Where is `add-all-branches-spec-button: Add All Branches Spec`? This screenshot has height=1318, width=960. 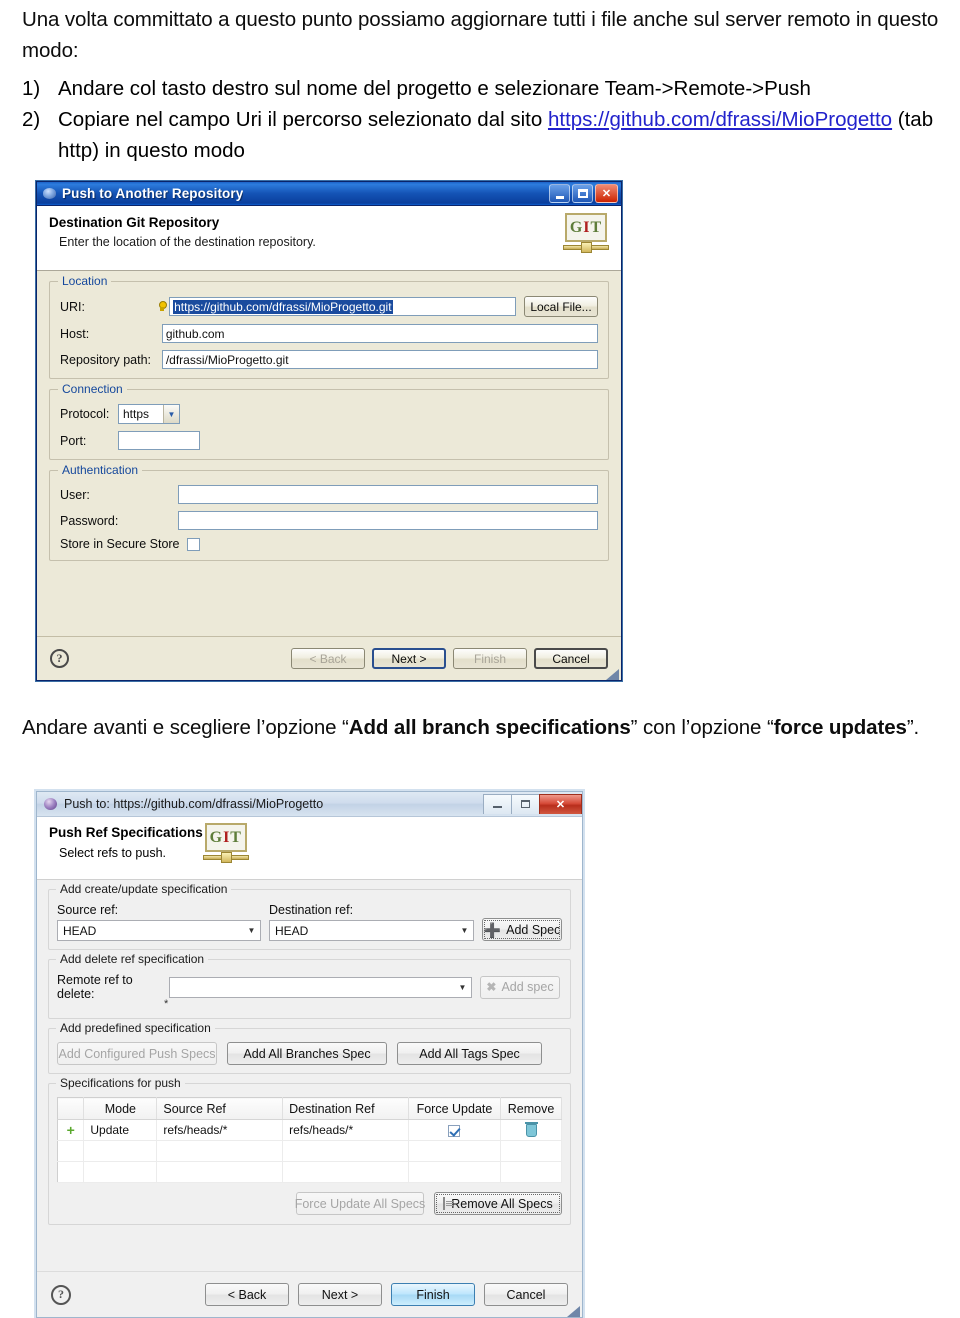
add-all-branches-spec-button: Add All Branches Spec is located at coordinates (307, 1053).